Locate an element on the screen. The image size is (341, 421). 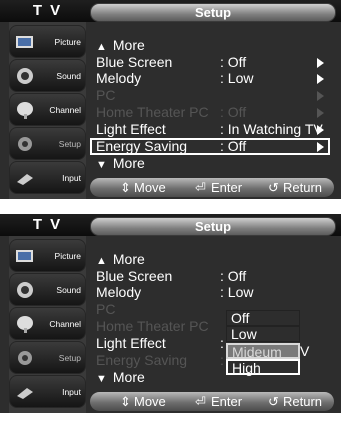
menu-item-light-effect: Light Effect : In Watching TV is located at coordinates (210, 129).